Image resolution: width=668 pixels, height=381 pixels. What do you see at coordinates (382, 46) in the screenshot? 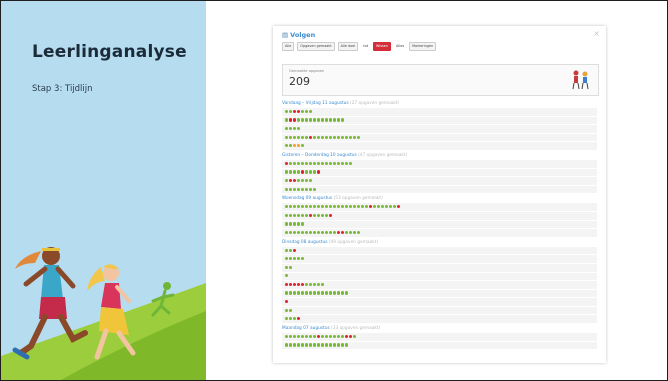
I see `clear-button: Wissen` at bounding box center [382, 46].